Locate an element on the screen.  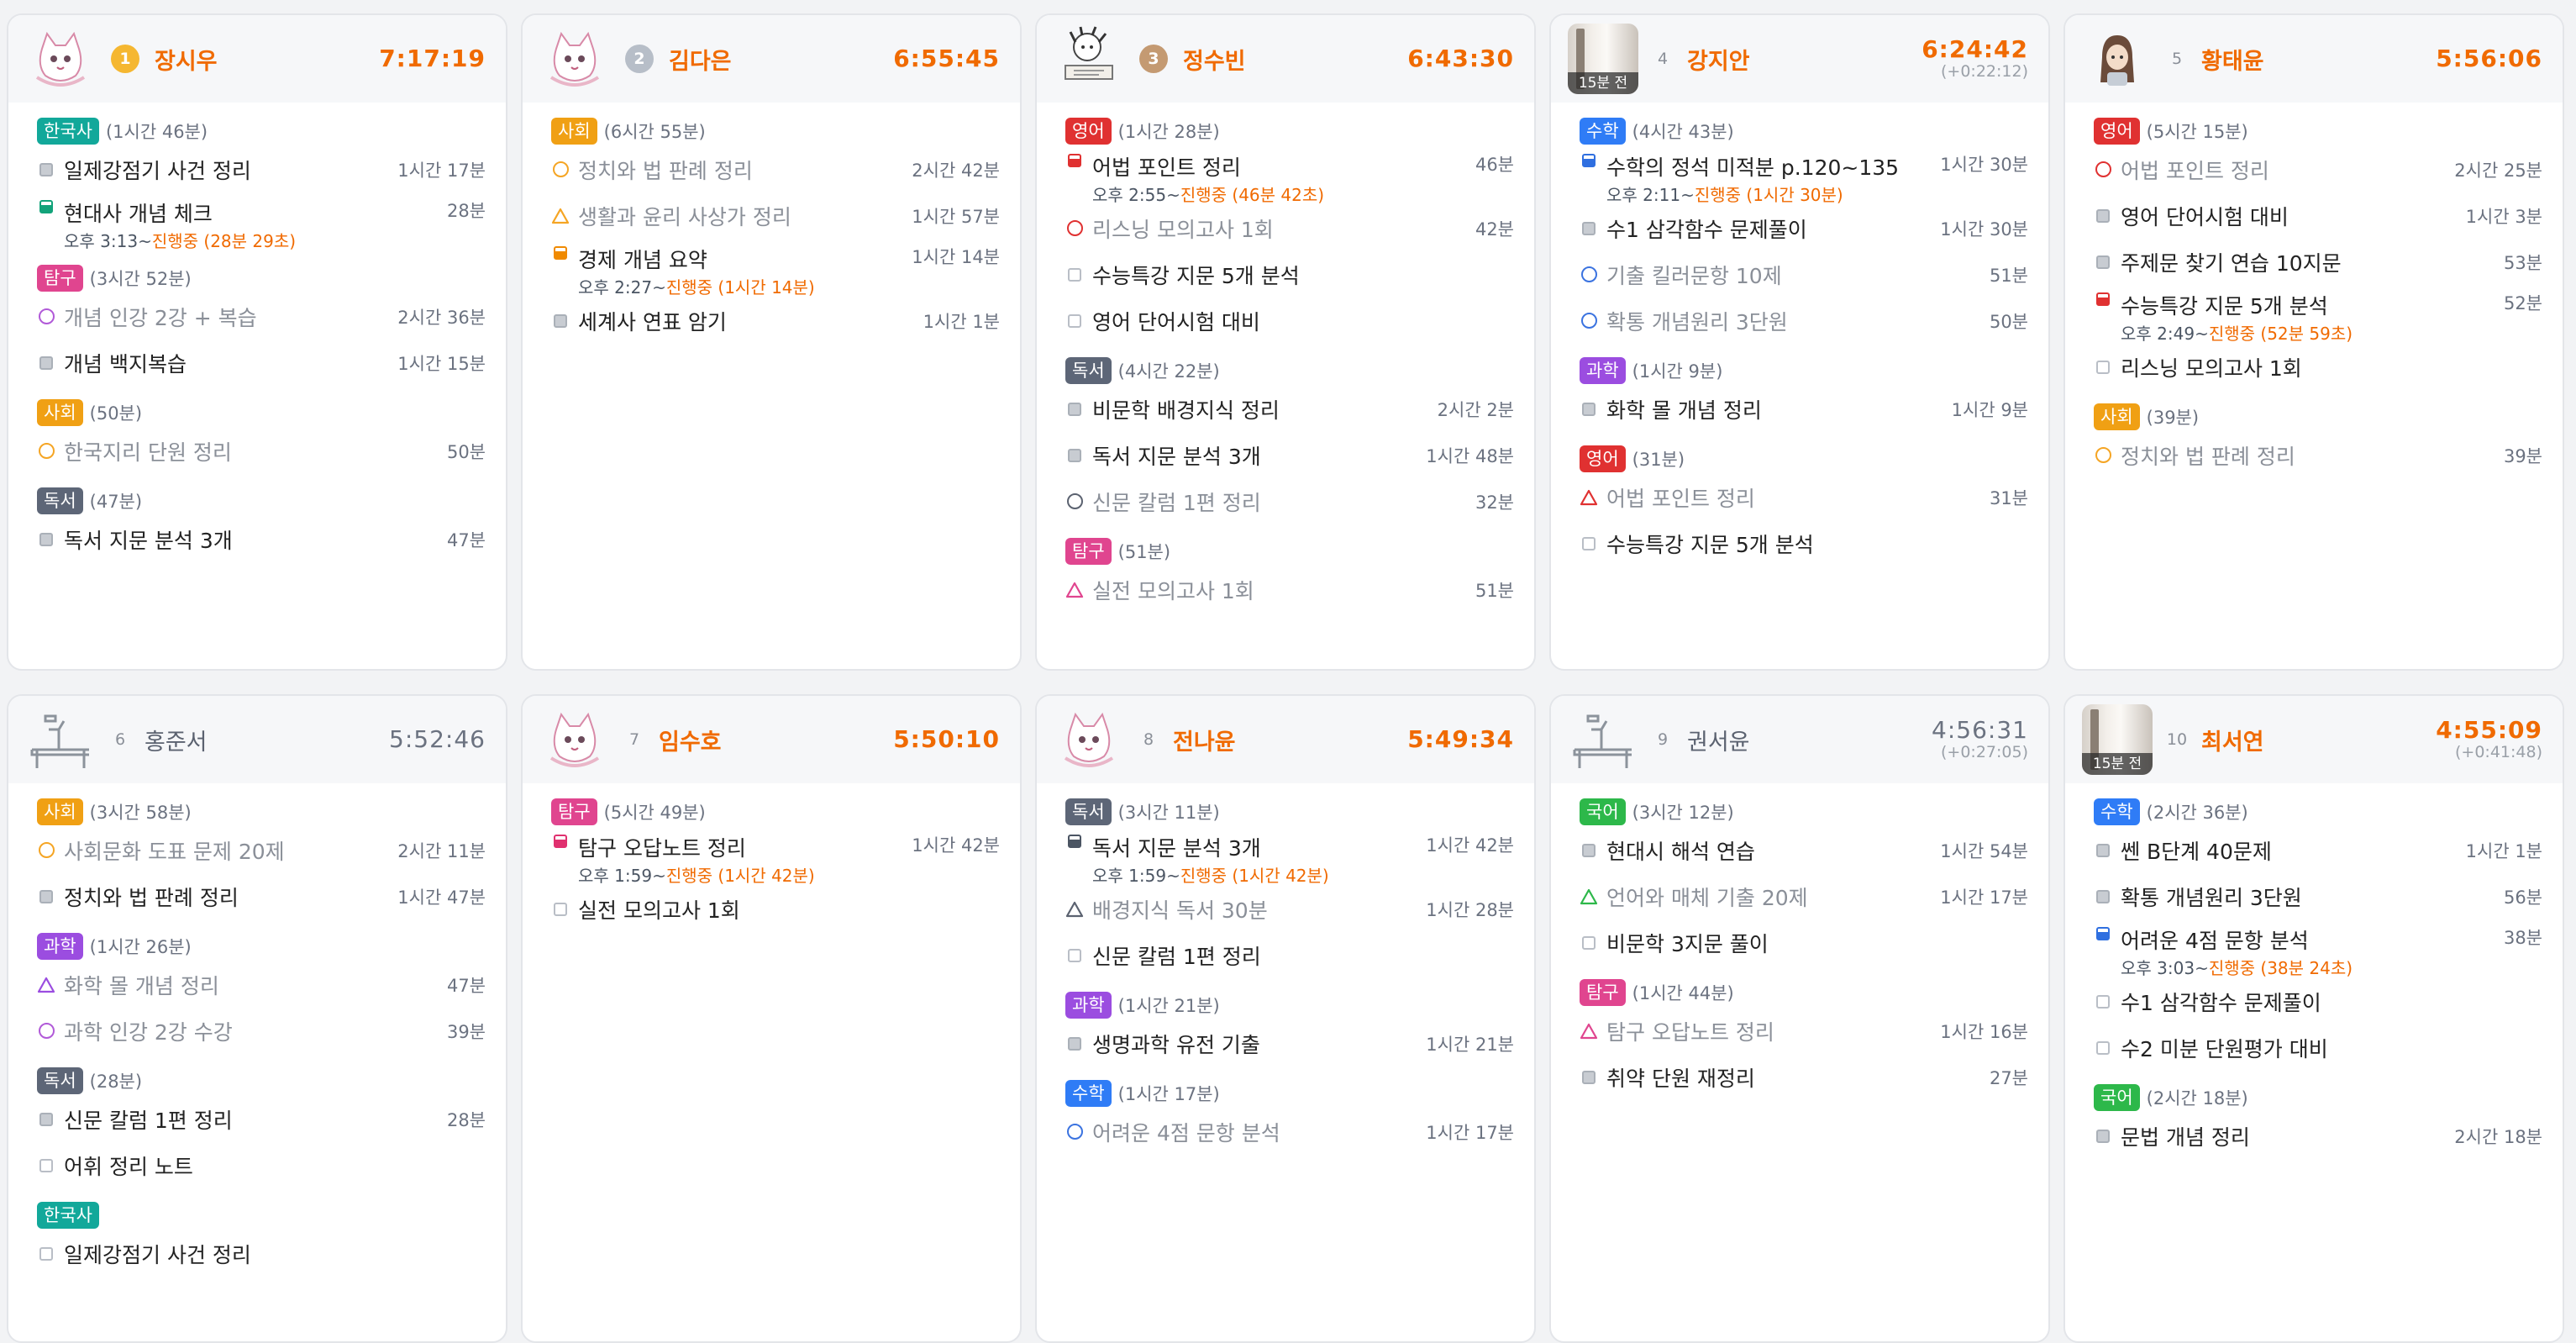
task-item: 사회문화 도표 문제 20제 2시간 11분 is located at coordinates (261, 850).